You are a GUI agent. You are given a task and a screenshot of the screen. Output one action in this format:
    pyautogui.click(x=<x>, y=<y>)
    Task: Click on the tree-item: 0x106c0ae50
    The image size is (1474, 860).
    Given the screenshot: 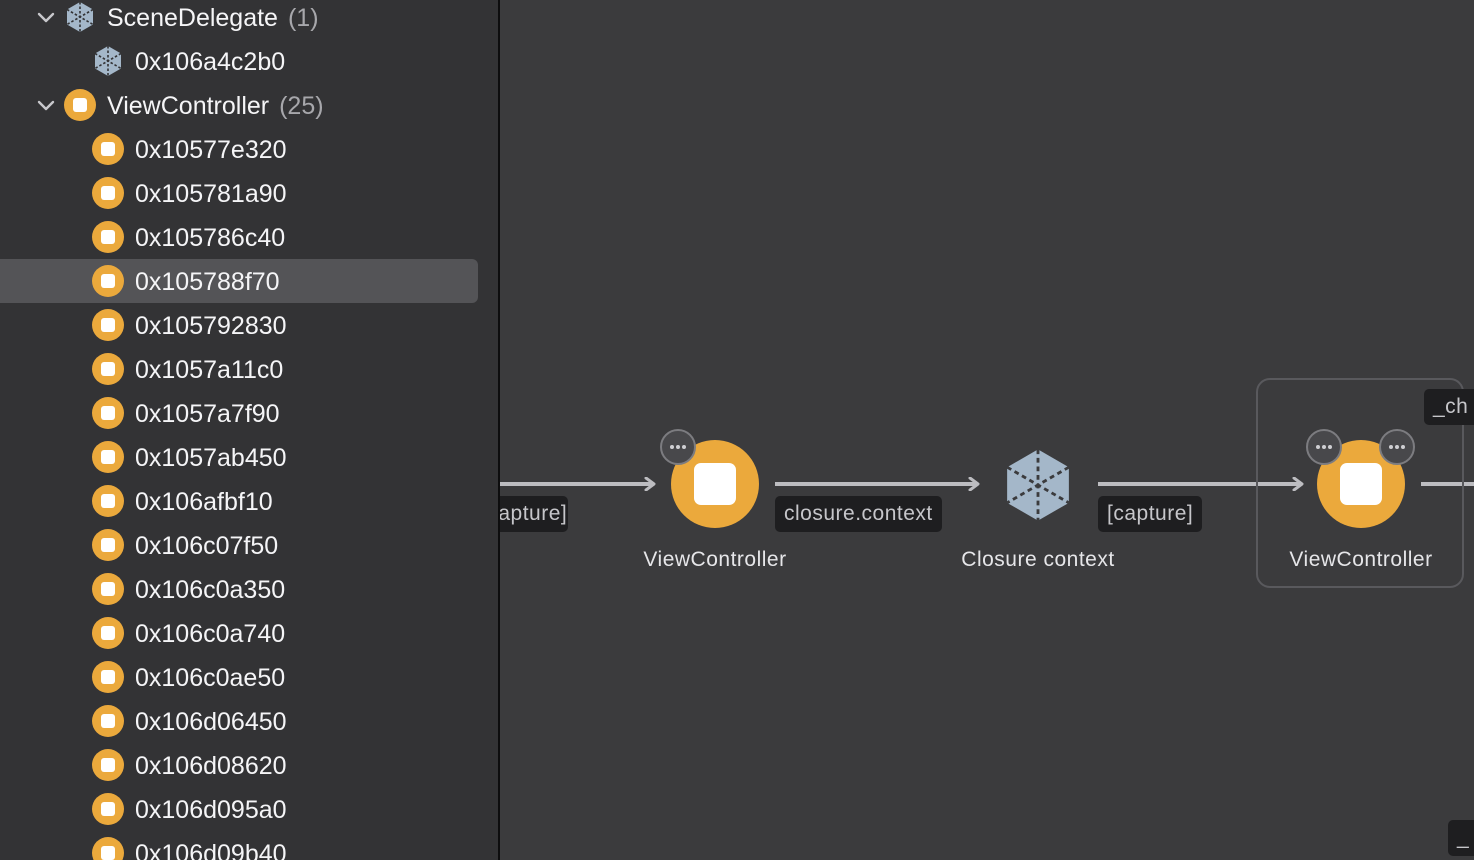 What is the action you would take?
    pyautogui.click(x=249, y=677)
    